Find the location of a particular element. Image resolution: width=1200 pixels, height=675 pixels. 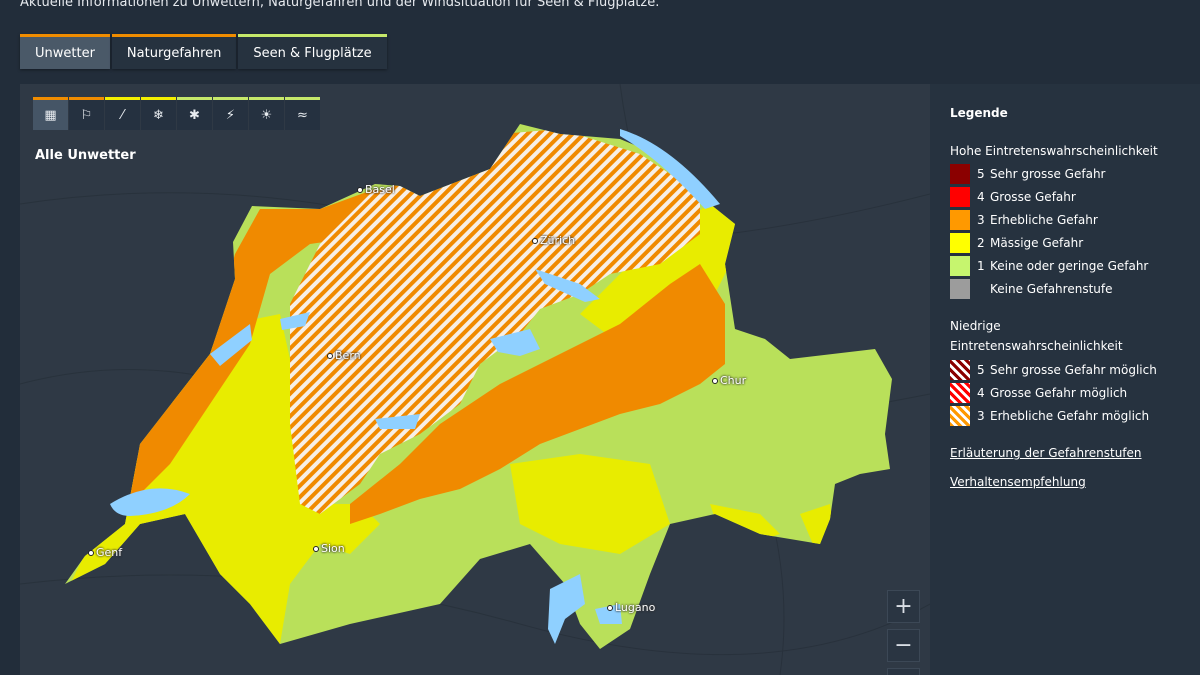

city-label-sion: Sion is located at coordinates (329, 548).